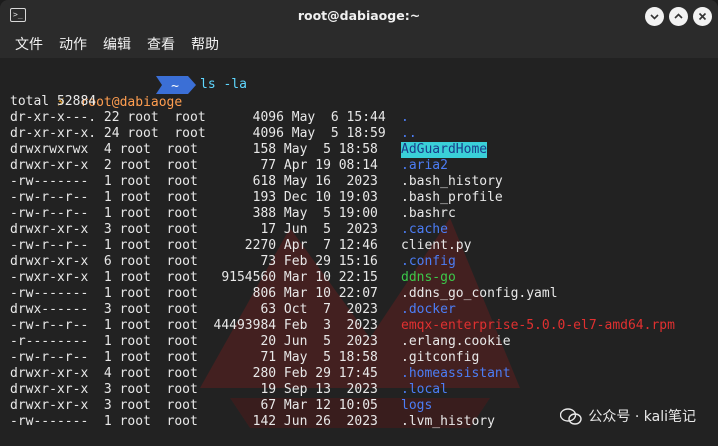 Image resolution: width=718 pixels, height=446 pixels. What do you see at coordinates (29, 44) in the screenshot?
I see `menu-file: 文件` at bounding box center [29, 44].